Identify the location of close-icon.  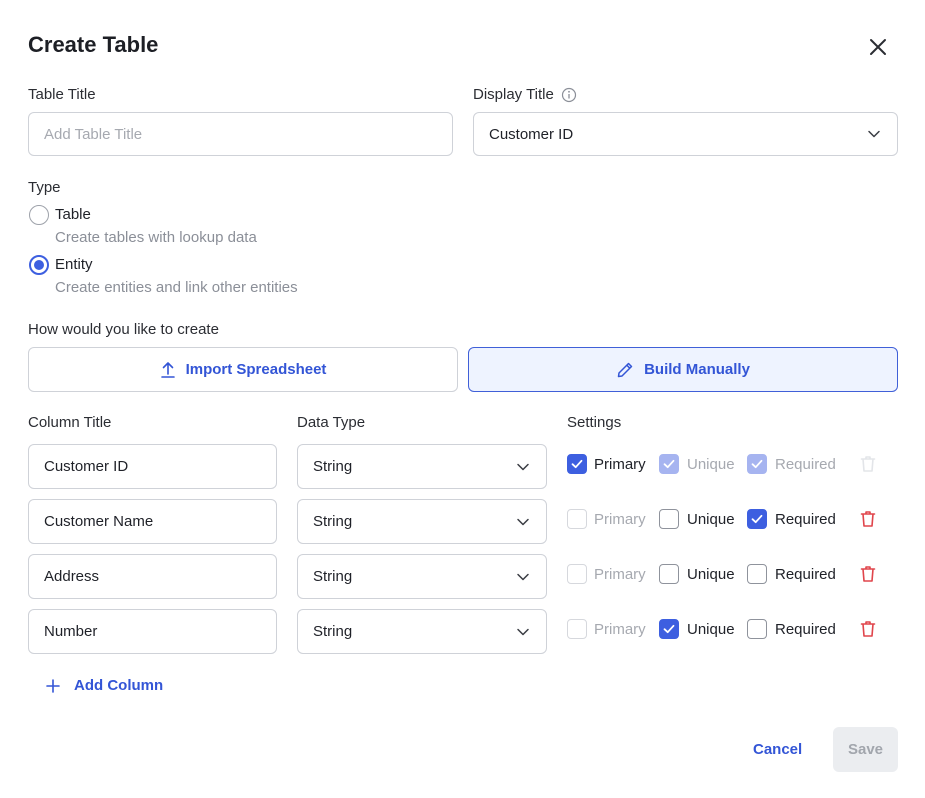
(878, 47).